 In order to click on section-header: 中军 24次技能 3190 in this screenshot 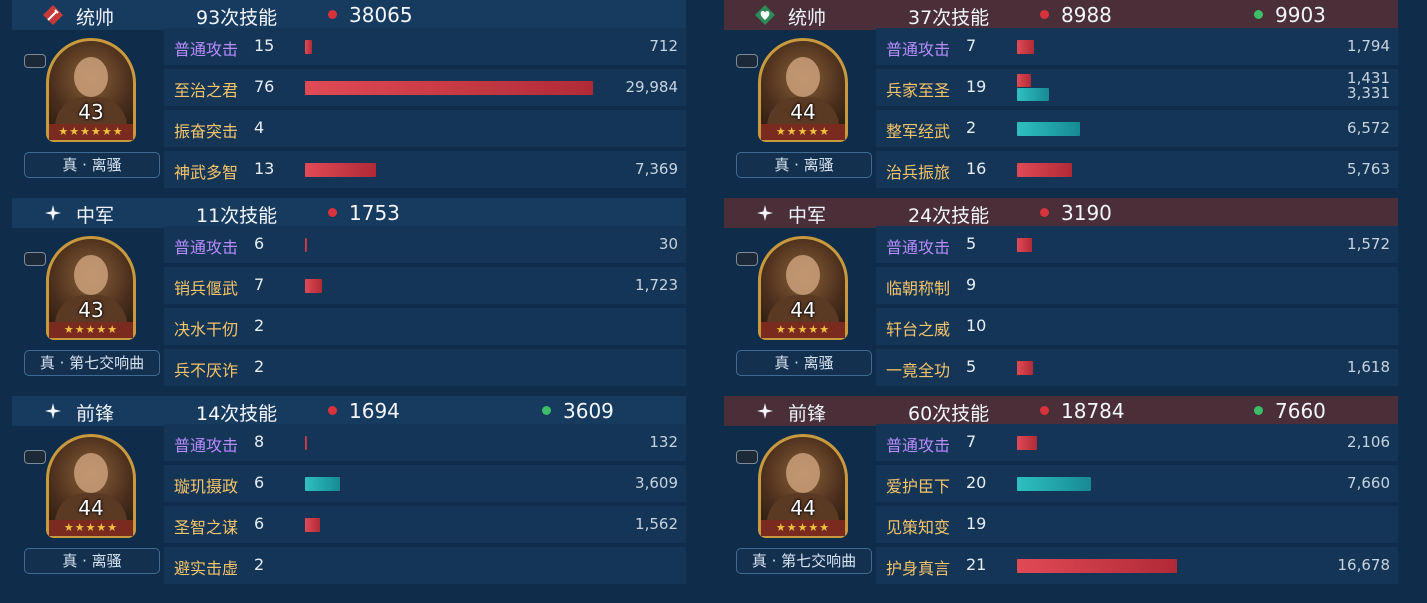, I will do `click(1061, 213)`.